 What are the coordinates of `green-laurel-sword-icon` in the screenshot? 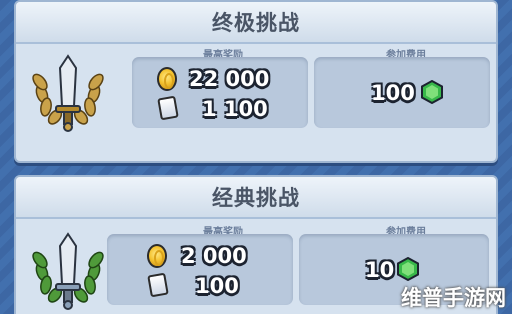 It's located at (68, 271).